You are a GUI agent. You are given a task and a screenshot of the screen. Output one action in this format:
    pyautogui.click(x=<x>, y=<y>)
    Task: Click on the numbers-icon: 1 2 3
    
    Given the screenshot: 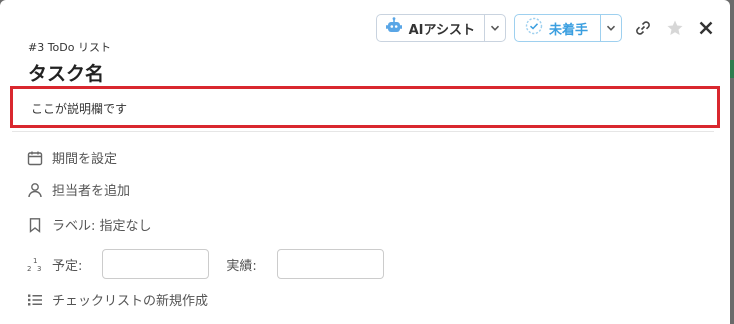 What is the action you would take?
    pyautogui.click(x=35, y=264)
    